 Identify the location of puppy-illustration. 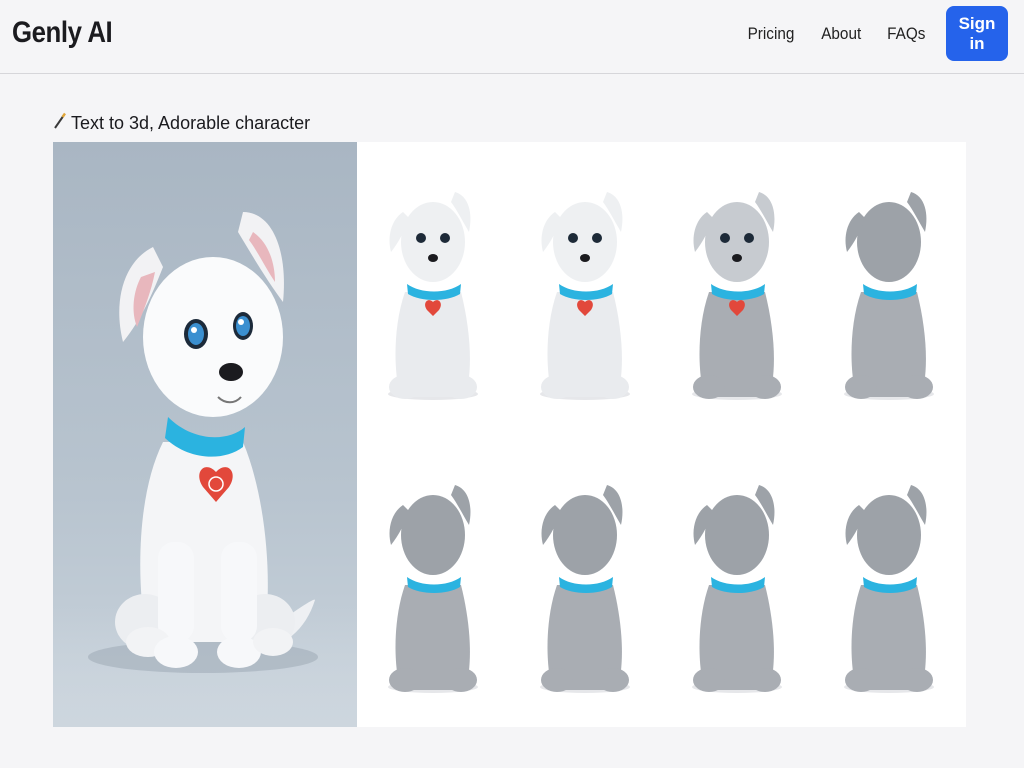
(203, 442).